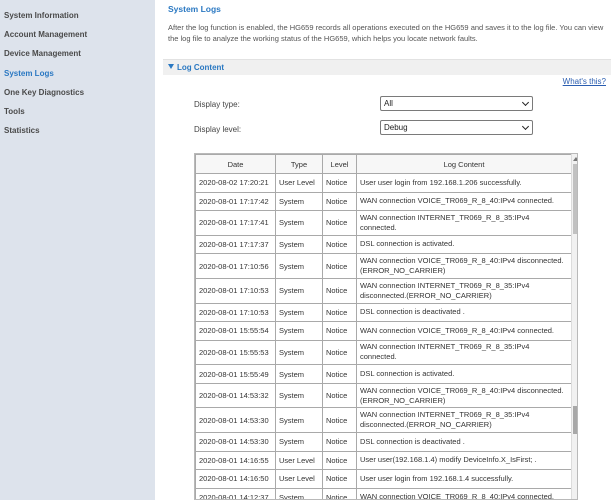  What do you see at coordinates (235, 460) in the screenshot?
I see `log-date: 2020-08-01 14:16:55` at bounding box center [235, 460].